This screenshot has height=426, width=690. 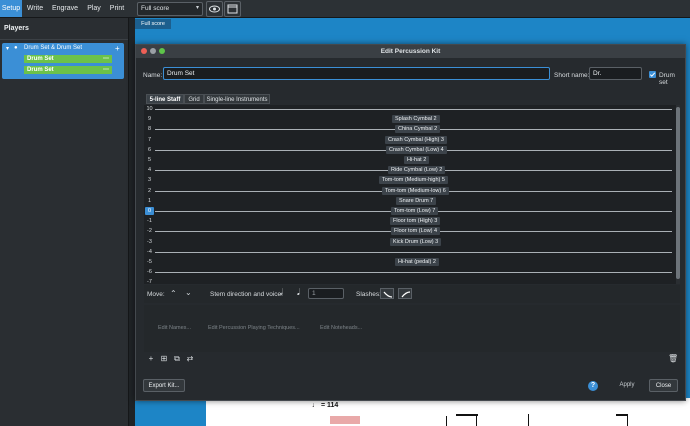 I want to click on staff-position-number: -1, so click(x=149, y=221).